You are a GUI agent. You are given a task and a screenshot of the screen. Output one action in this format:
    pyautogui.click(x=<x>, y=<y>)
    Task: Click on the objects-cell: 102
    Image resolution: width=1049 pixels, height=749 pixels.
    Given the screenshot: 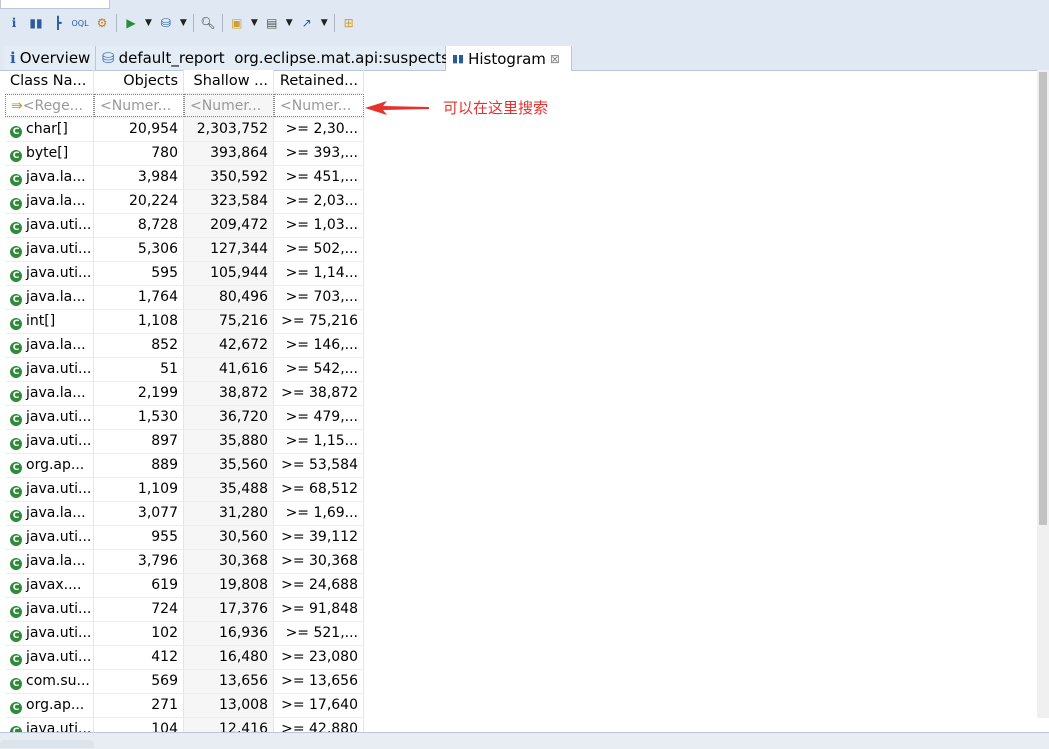 What is the action you would take?
    pyautogui.click(x=139, y=633)
    